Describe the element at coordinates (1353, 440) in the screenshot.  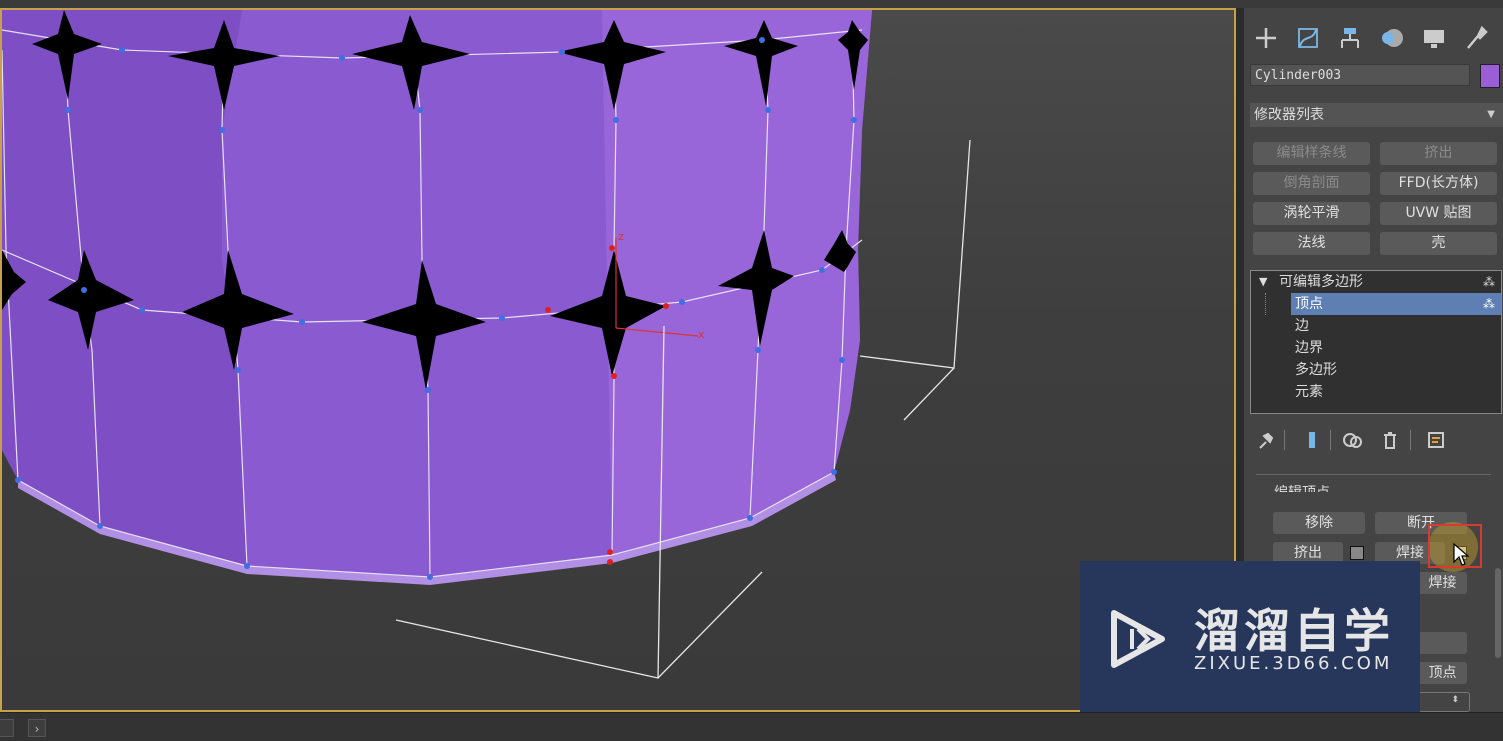
I see `make-unique-icon` at that location.